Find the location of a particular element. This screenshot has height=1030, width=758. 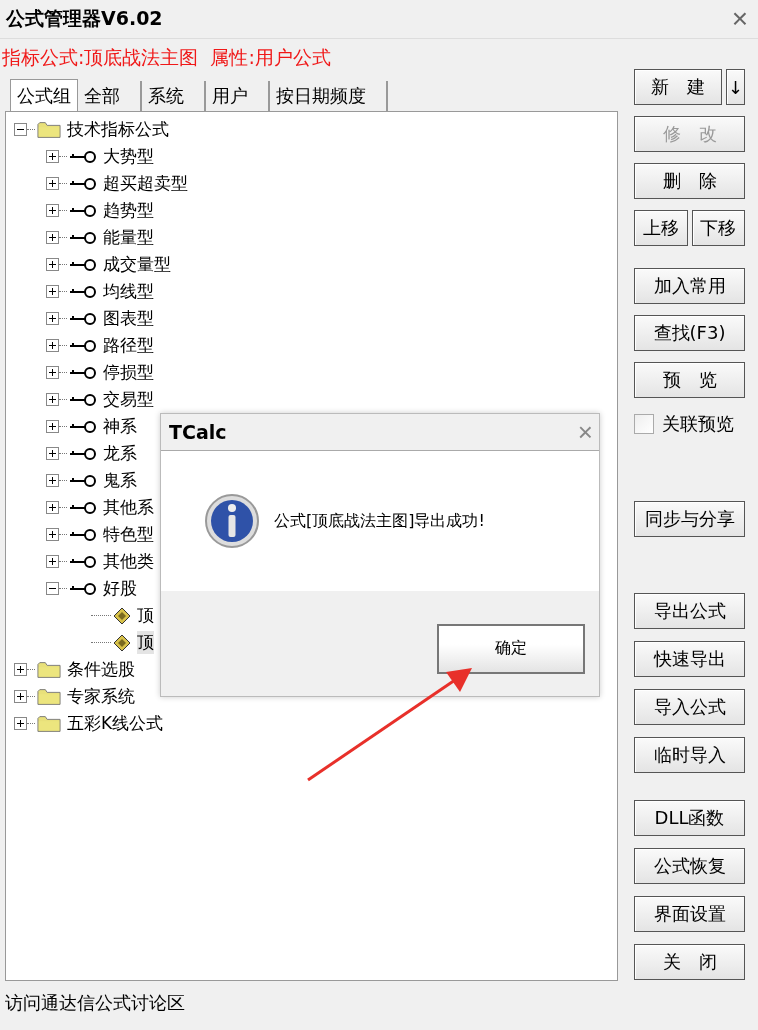

side-button: 快速导出 is located at coordinates (689, 659).